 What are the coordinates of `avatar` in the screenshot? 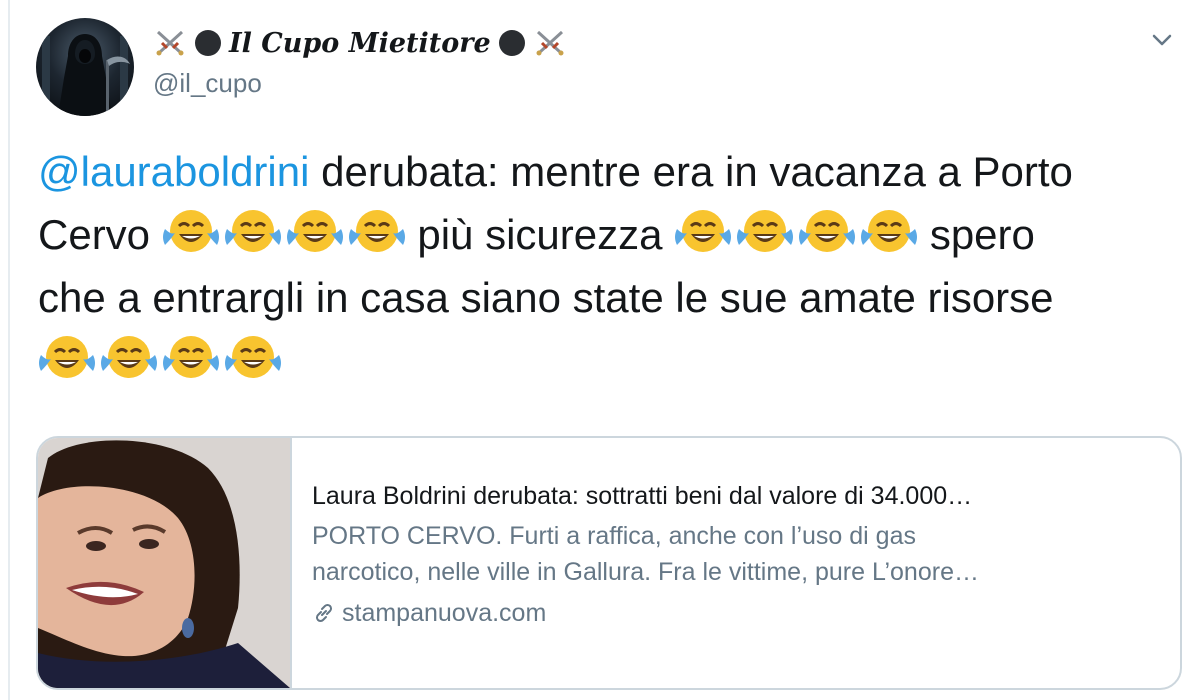 It's located at (85, 67).